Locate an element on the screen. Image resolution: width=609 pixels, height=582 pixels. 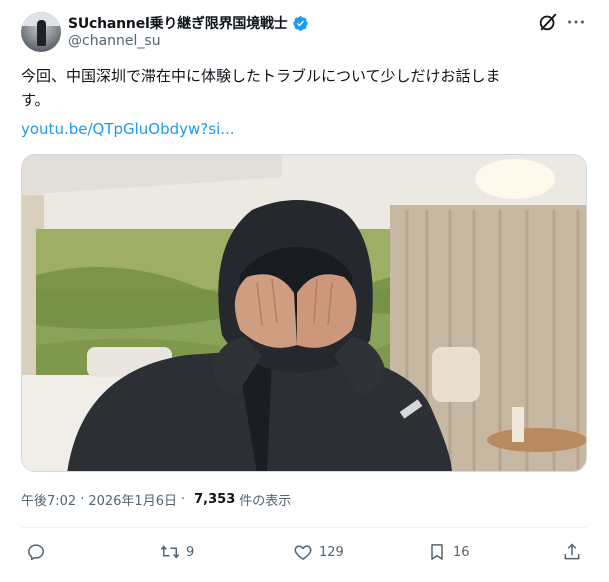
views-label: 件の表示 is located at coordinates (265, 501).